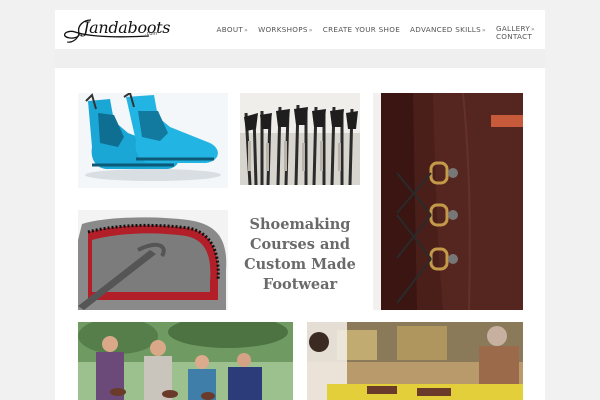  I want to click on gallery-image-brown-boot, so click(448, 201).